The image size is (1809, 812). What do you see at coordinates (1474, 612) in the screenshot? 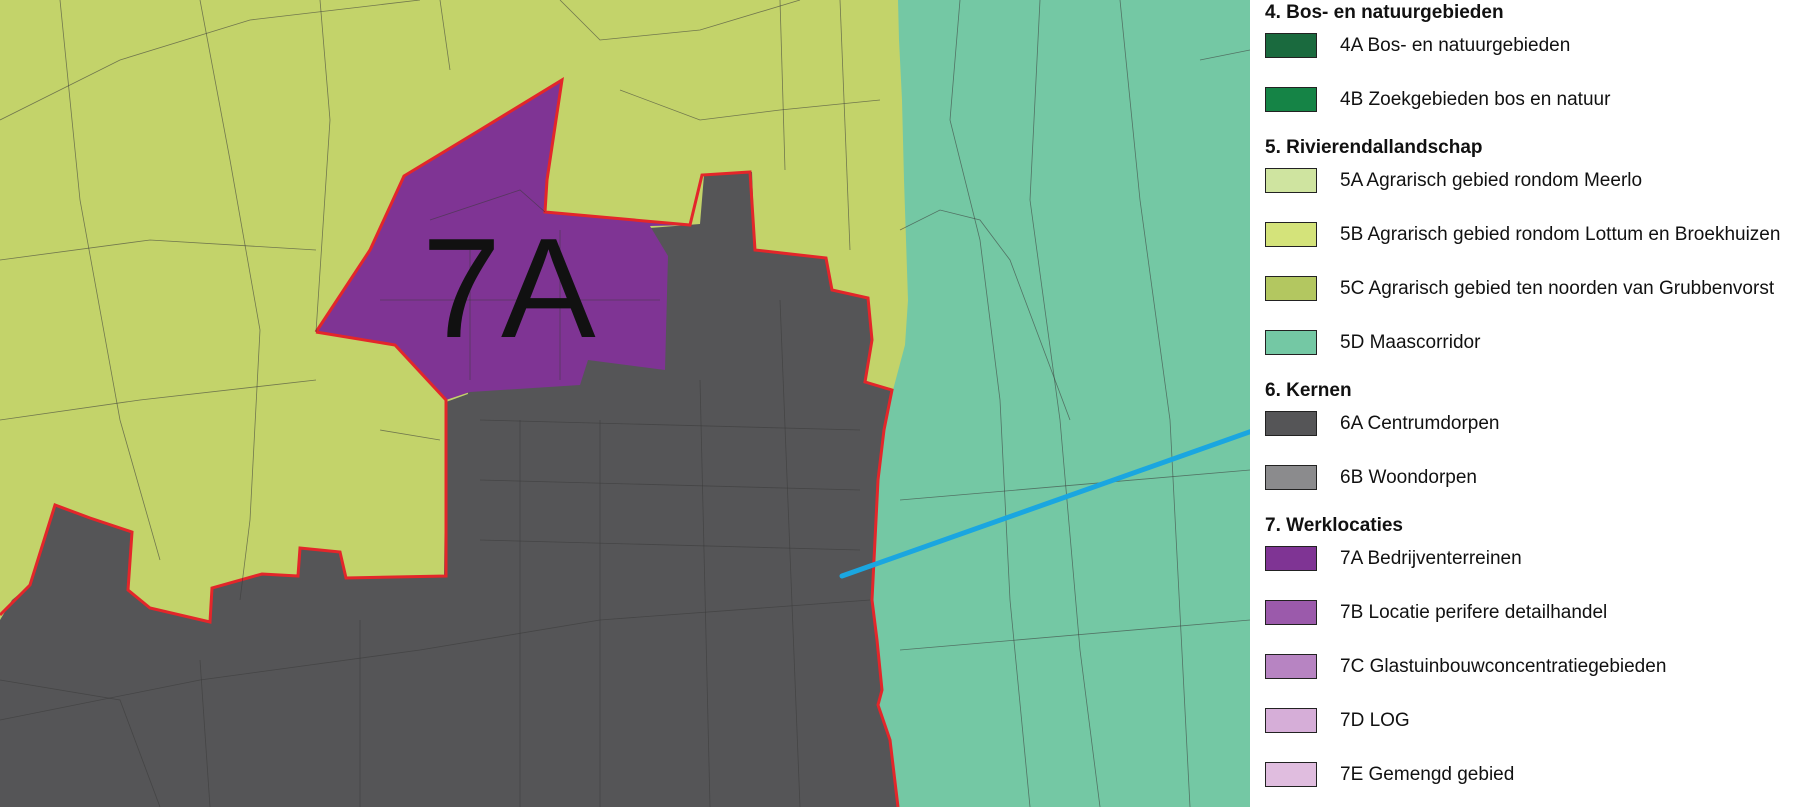
I see `legend-label-7b: 7B Locatie perifere detailhandel` at bounding box center [1474, 612].